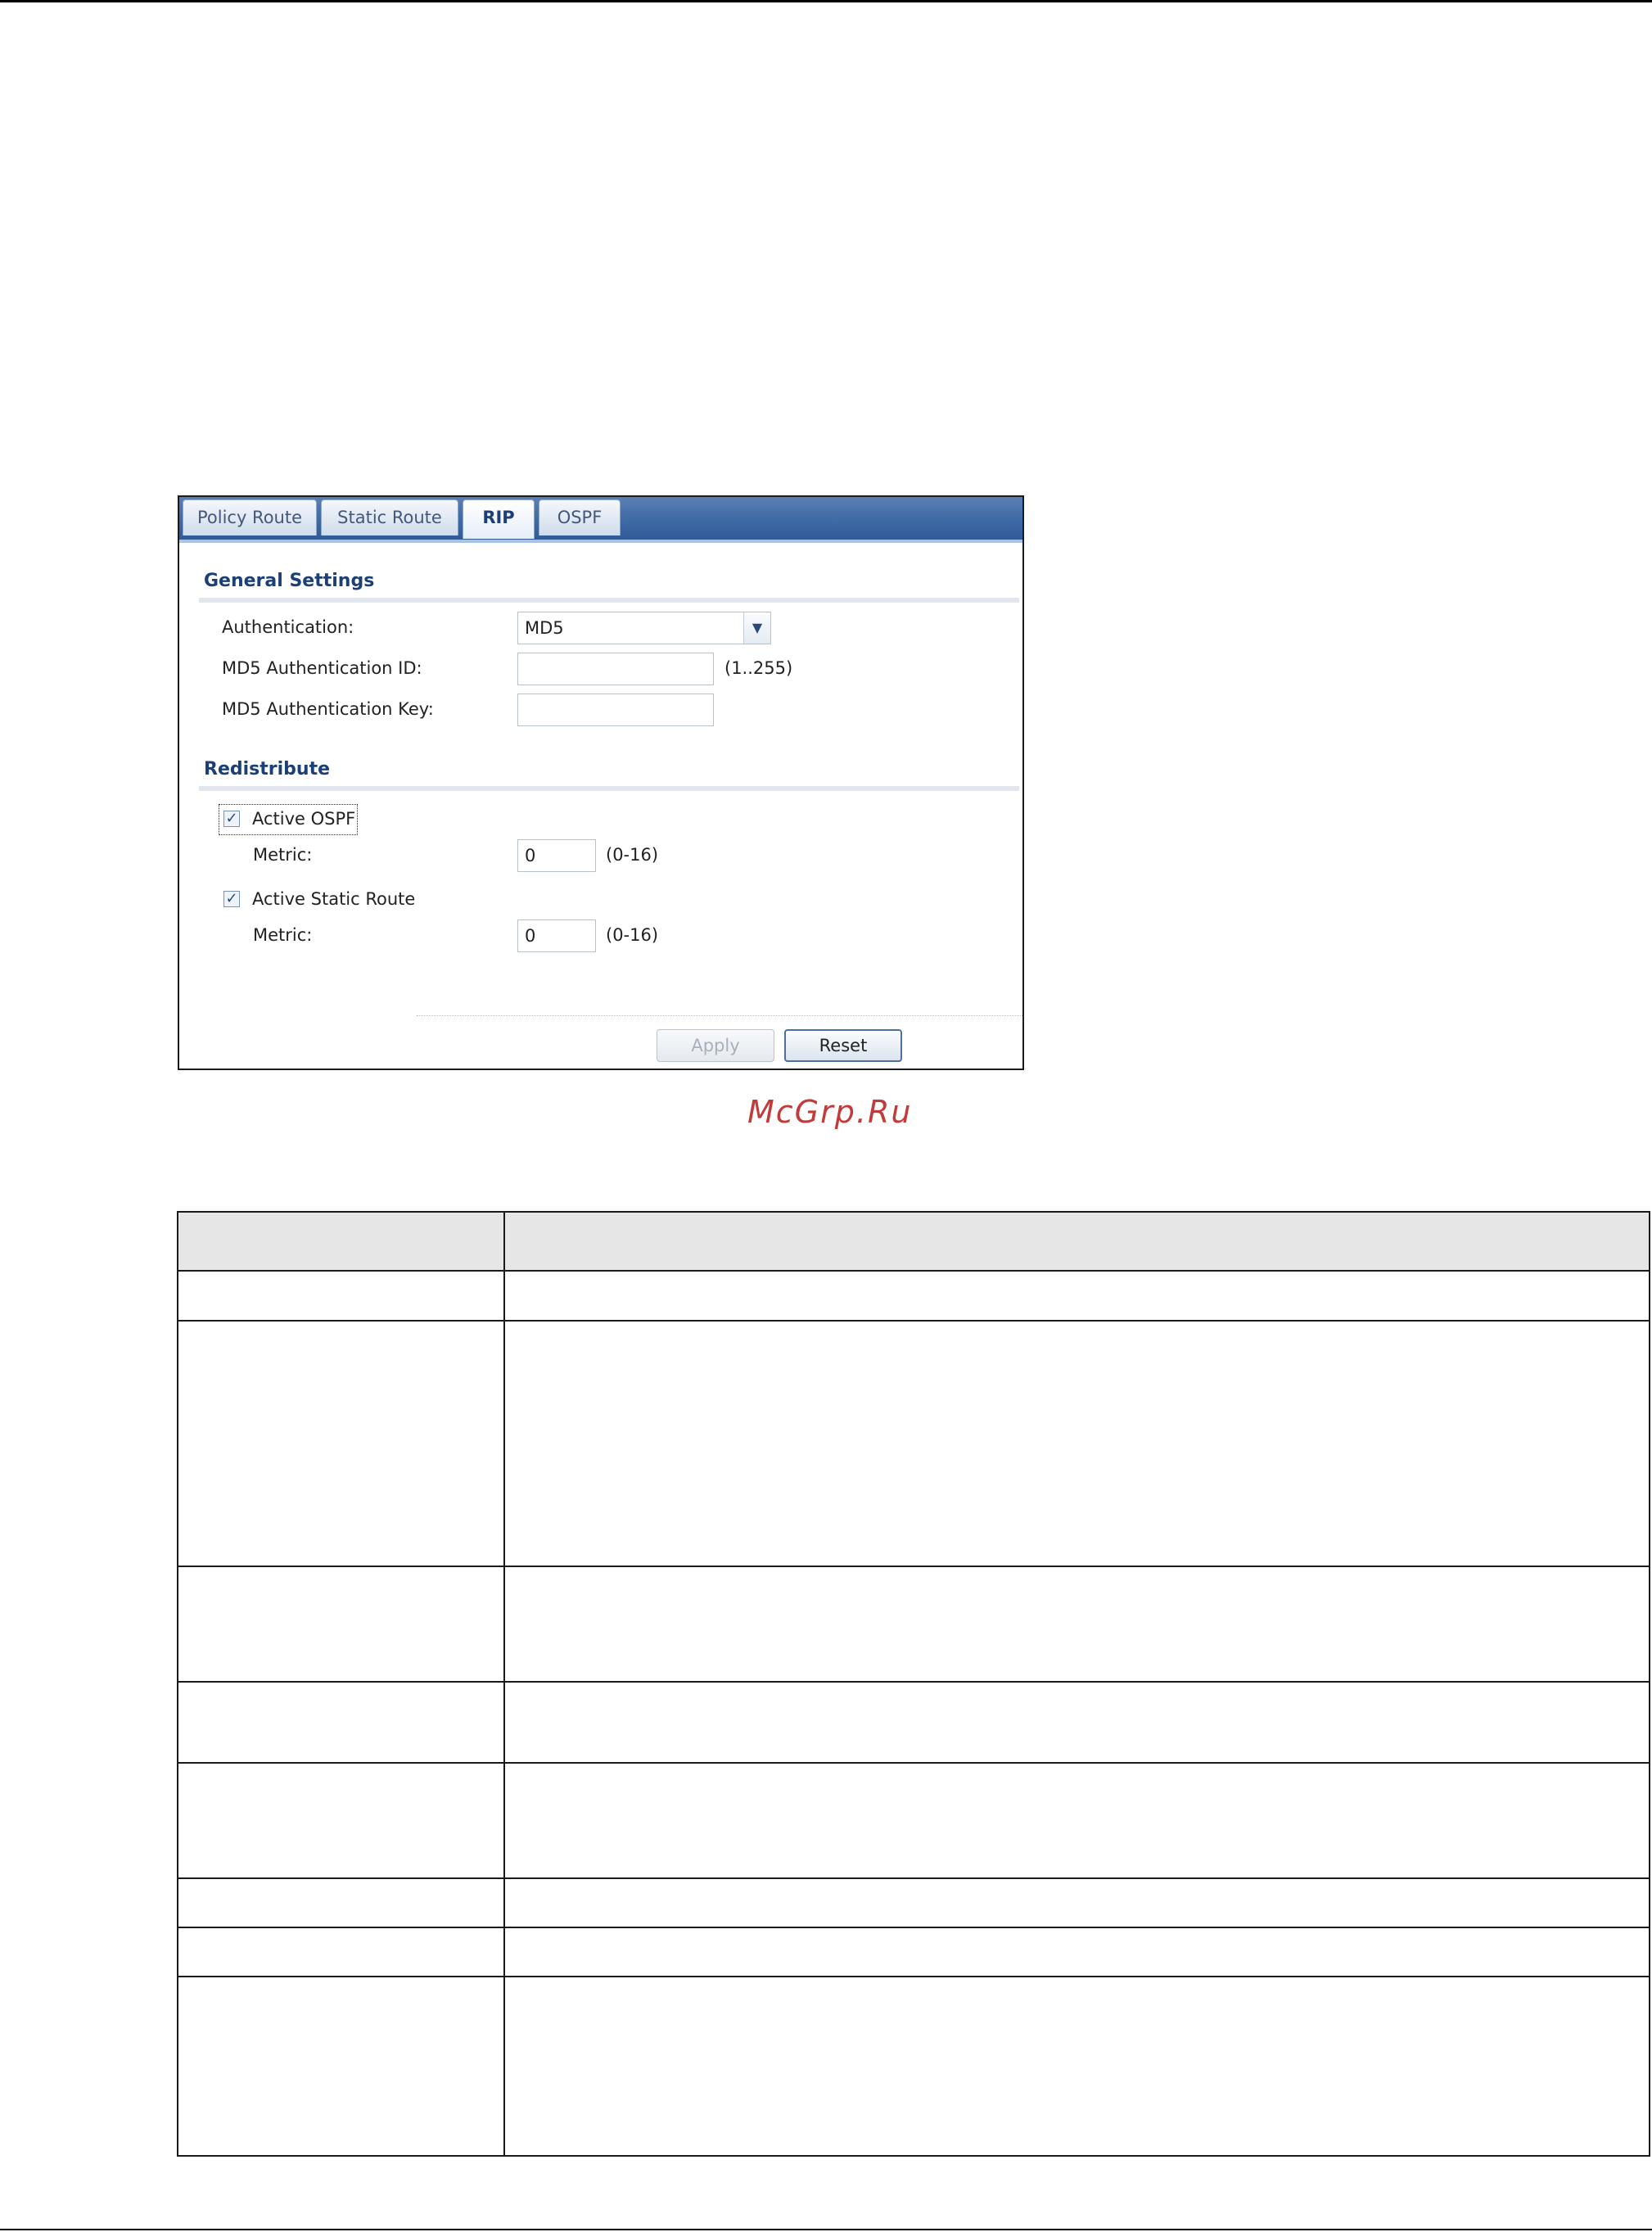 Image resolution: width=1652 pixels, height=2232 pixels. I want to click on tab-static-route: Static Route, so click(389, 517).